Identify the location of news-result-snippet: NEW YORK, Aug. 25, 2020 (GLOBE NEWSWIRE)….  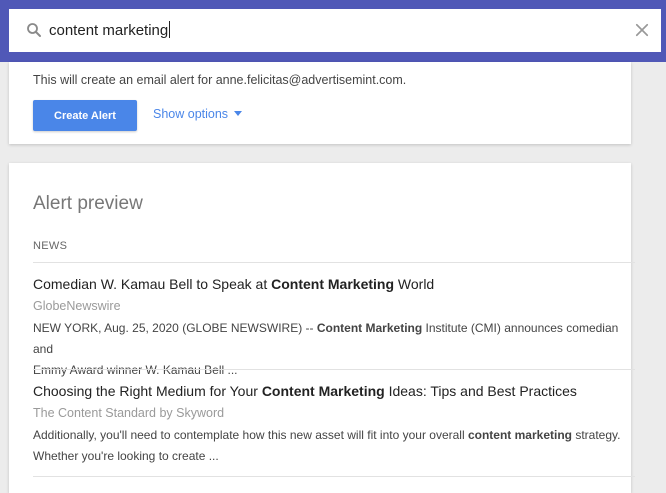
(333, 349).